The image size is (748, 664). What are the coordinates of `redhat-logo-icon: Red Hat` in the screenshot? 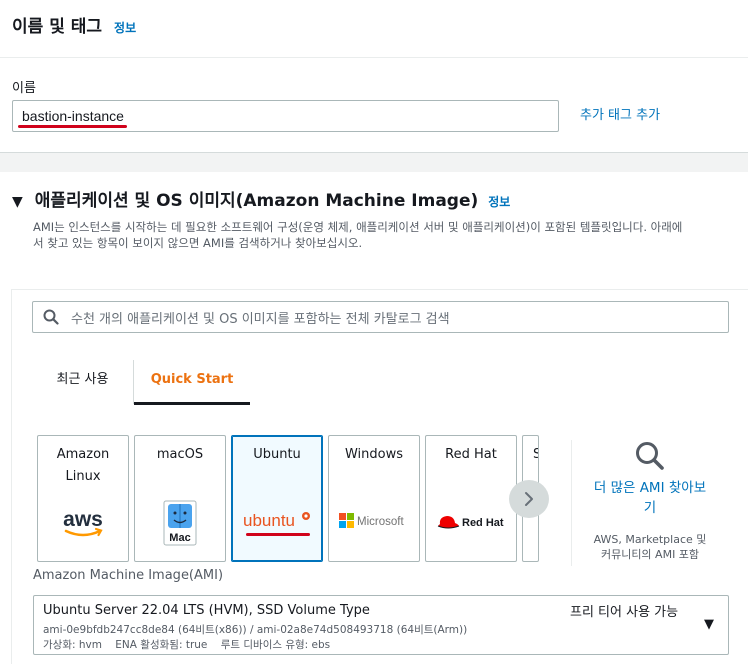 It's located at (471, 526).